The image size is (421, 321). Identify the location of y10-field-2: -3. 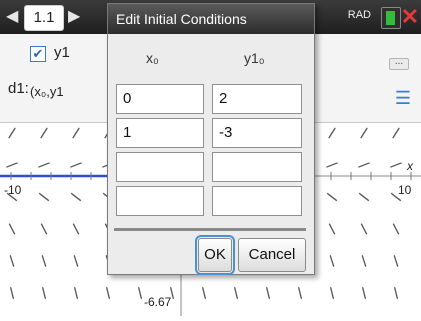
(257, 133).